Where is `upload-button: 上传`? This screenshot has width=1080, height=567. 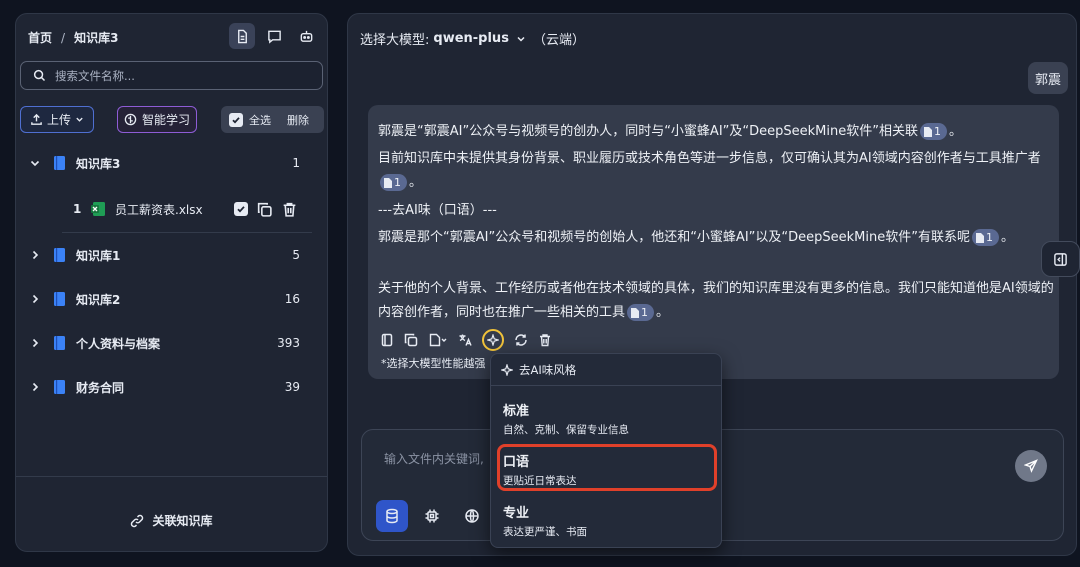 upload-button: 上传 is located at coordinates (57, 119).